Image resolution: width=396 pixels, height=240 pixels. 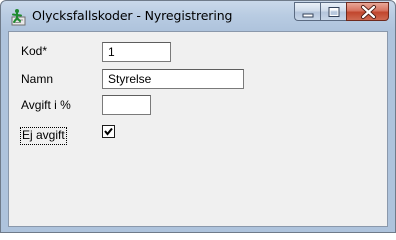 I want to click on checkmark-icon, so click(x=108, y=131).